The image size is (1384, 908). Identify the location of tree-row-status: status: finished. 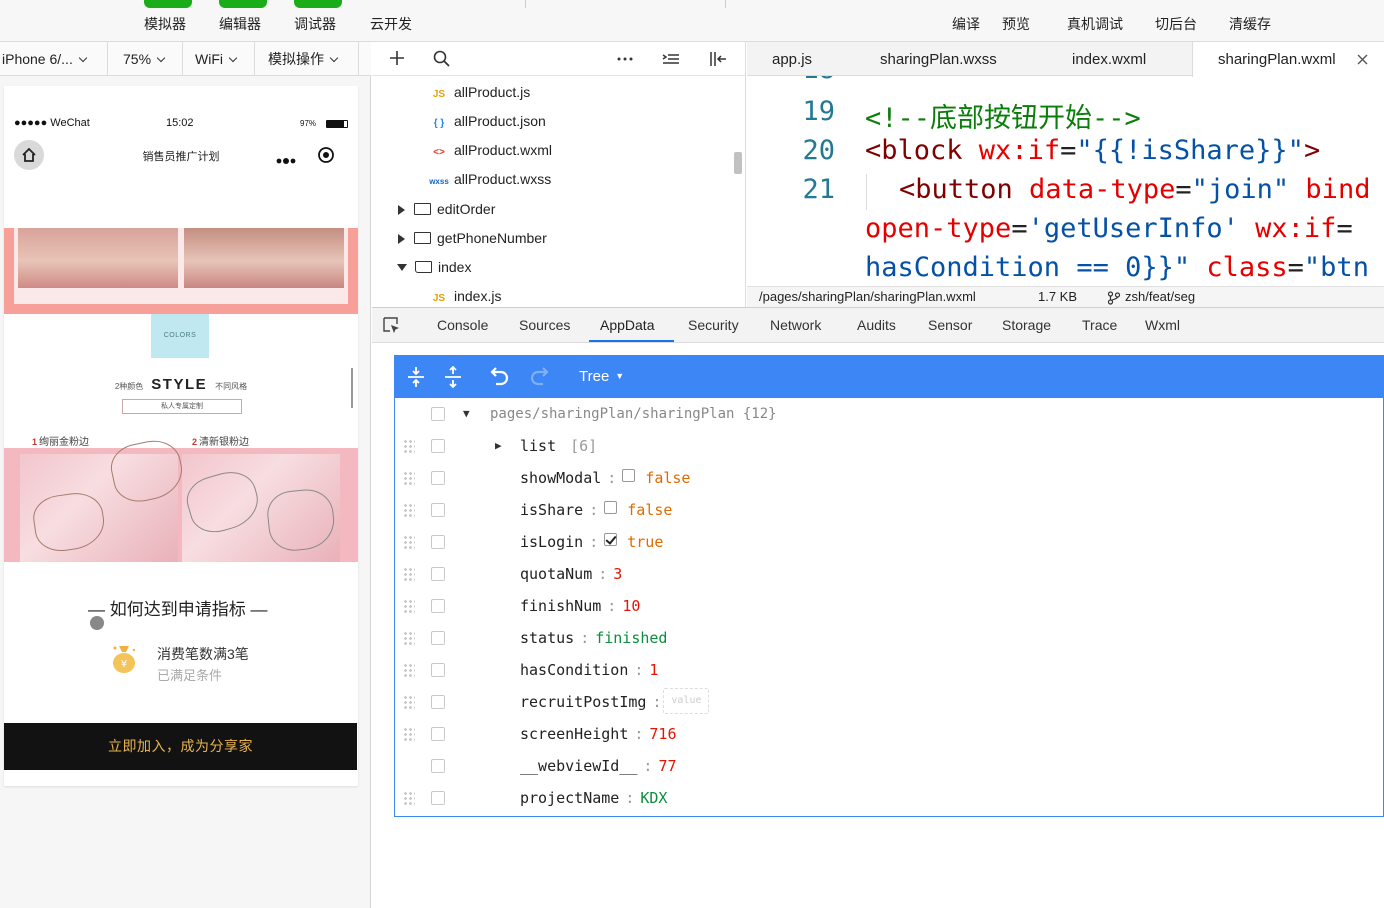
(889, 638).